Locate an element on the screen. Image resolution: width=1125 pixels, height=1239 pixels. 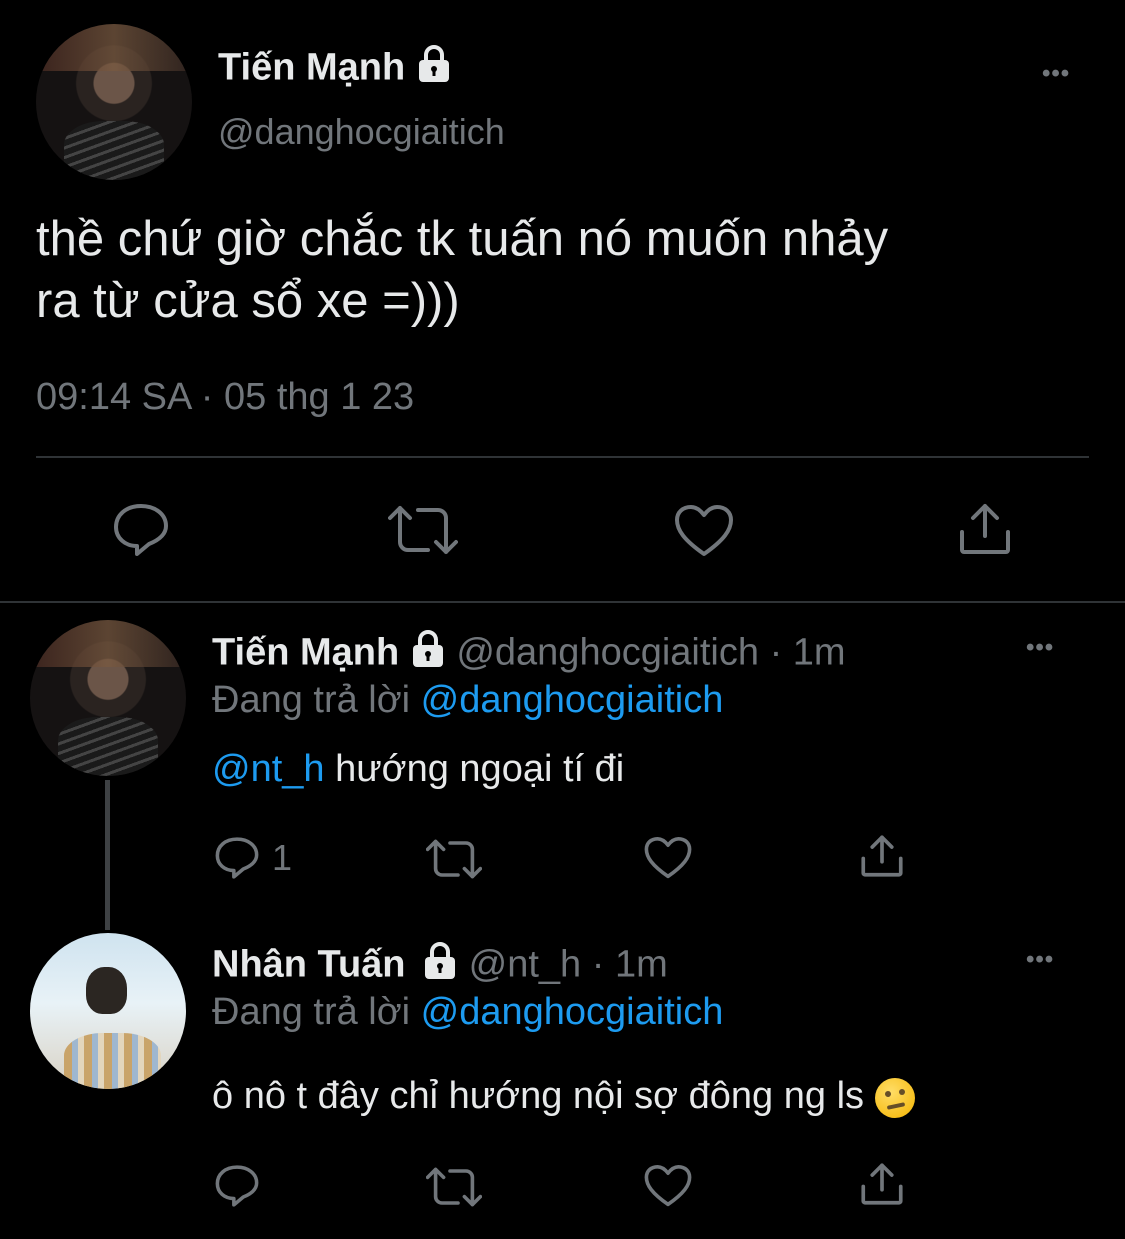
mention-link: @nt_h is located at coordinates (268, 769).